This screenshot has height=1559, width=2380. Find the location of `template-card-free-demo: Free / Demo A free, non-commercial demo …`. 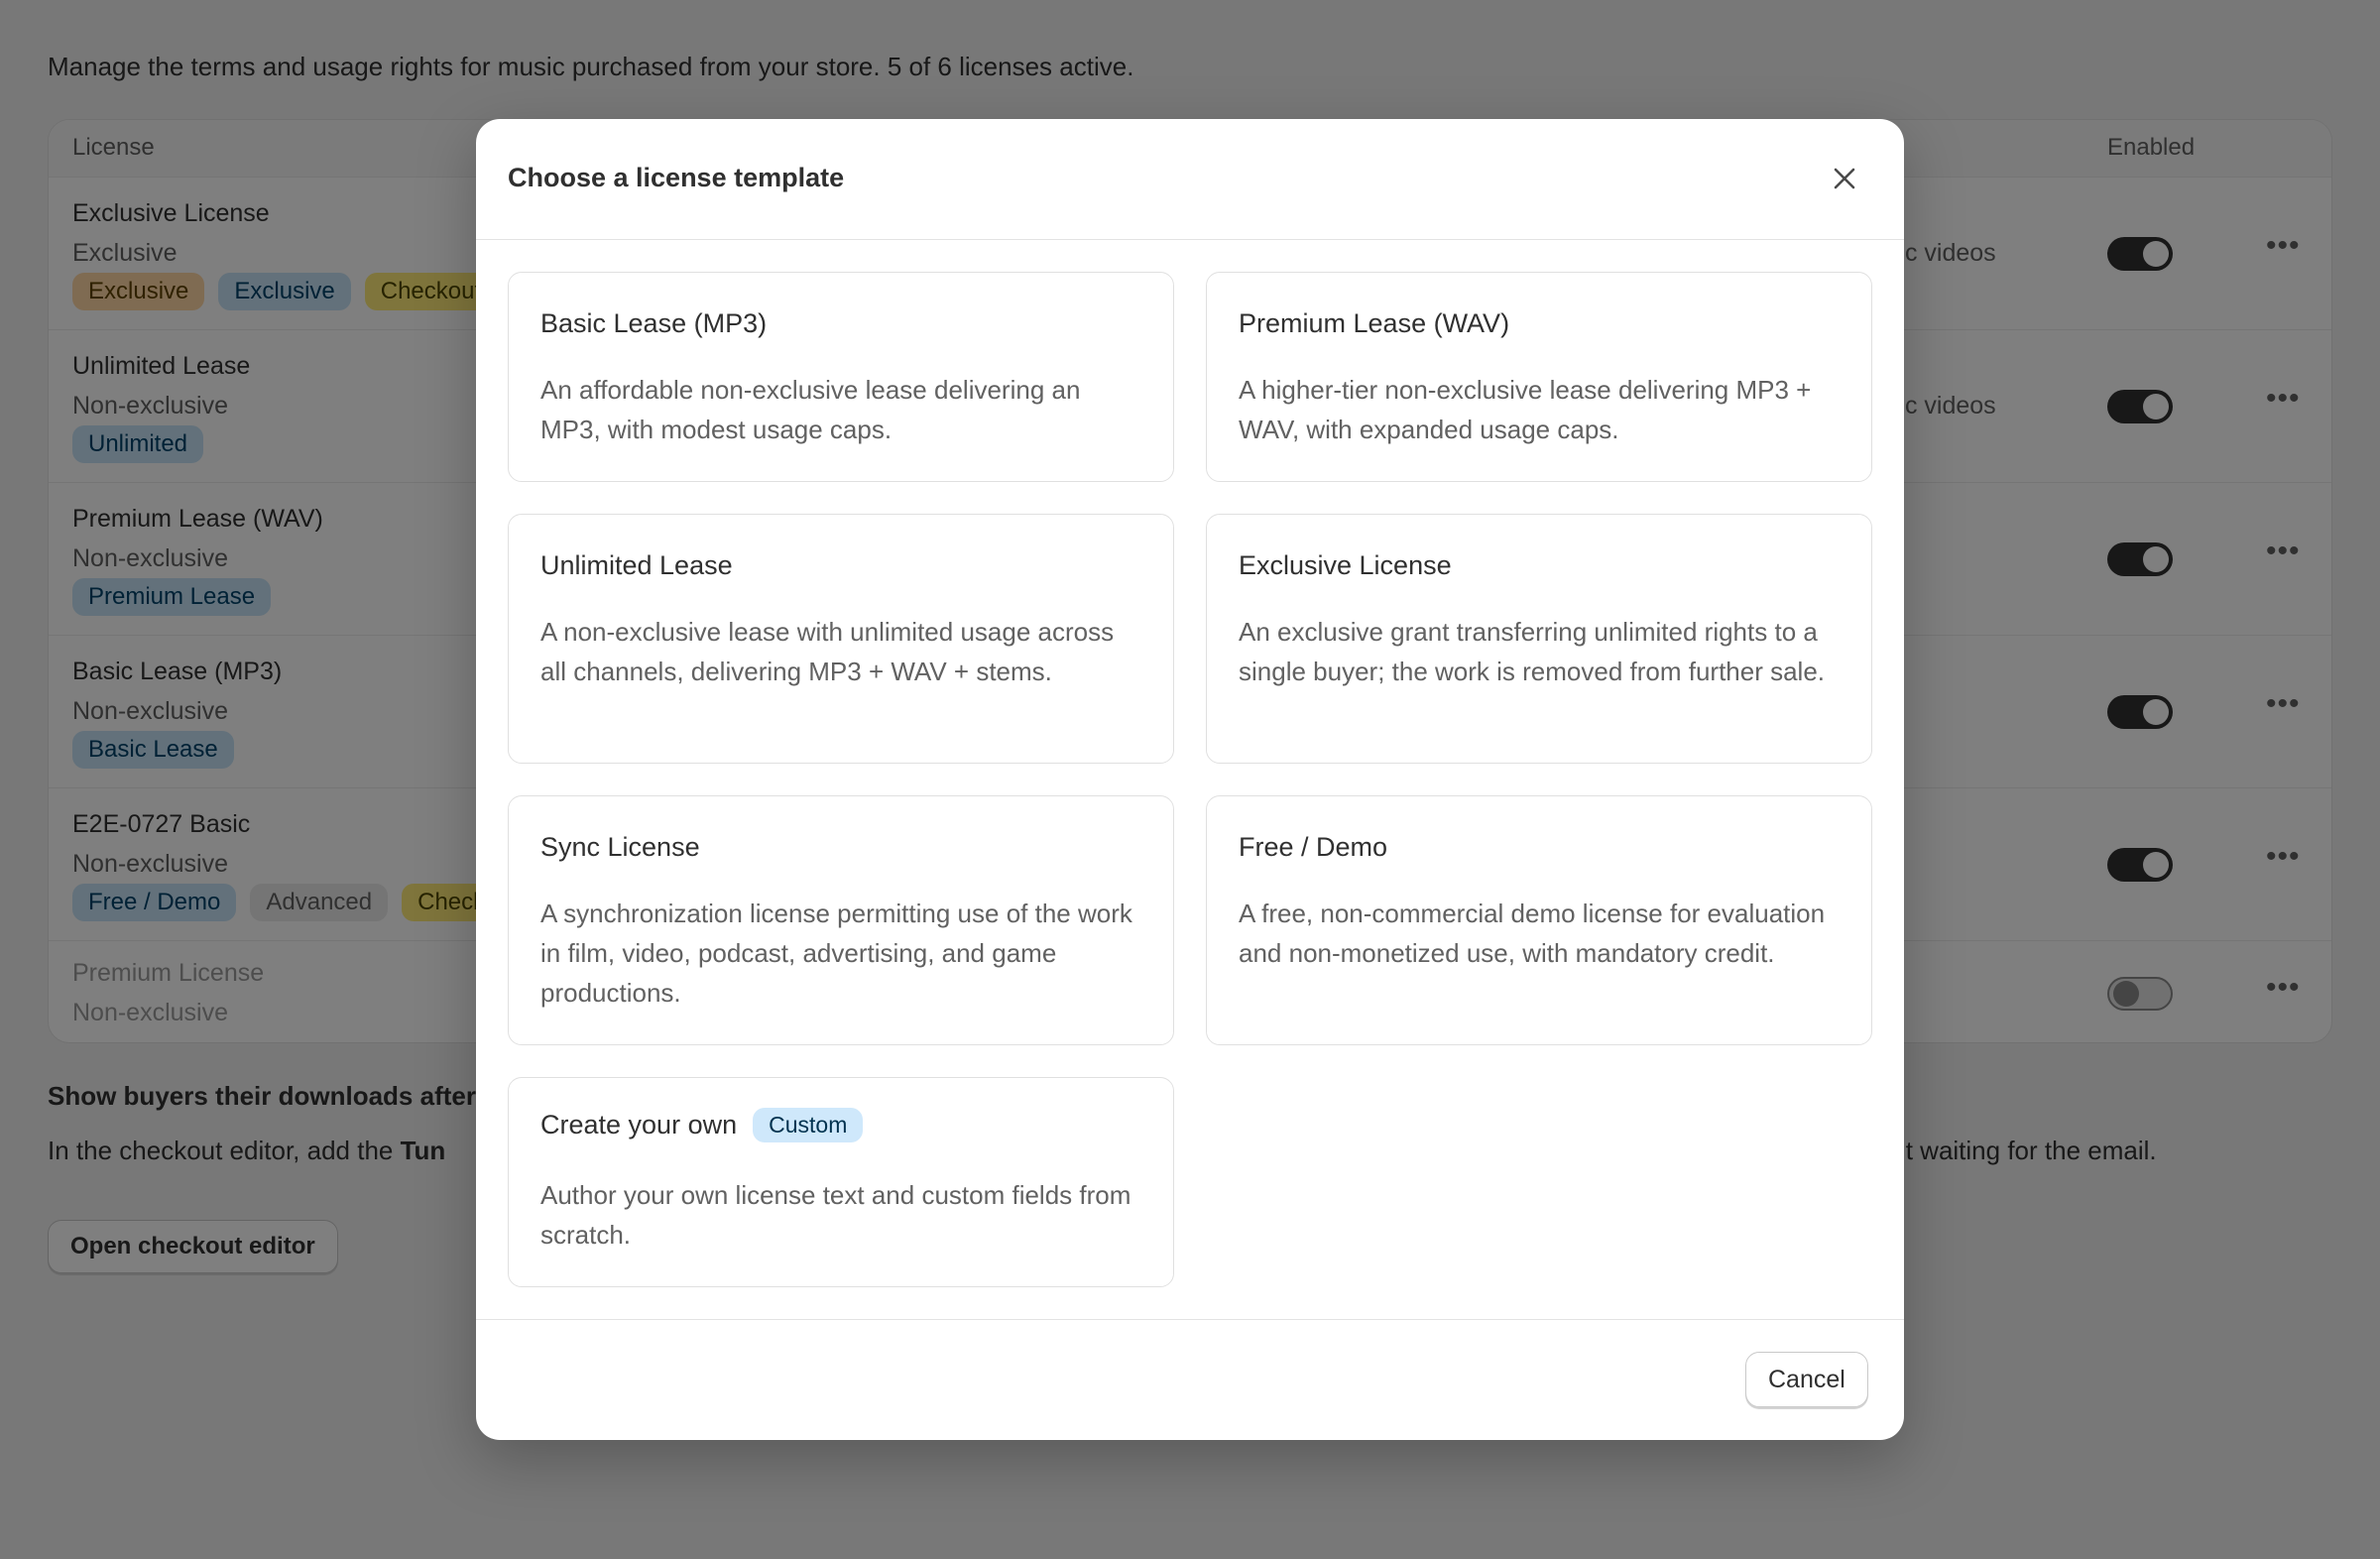

template-card-free-demo: Free / Demo A free, non-commercial demo … is located at coordinates (1539, 920).